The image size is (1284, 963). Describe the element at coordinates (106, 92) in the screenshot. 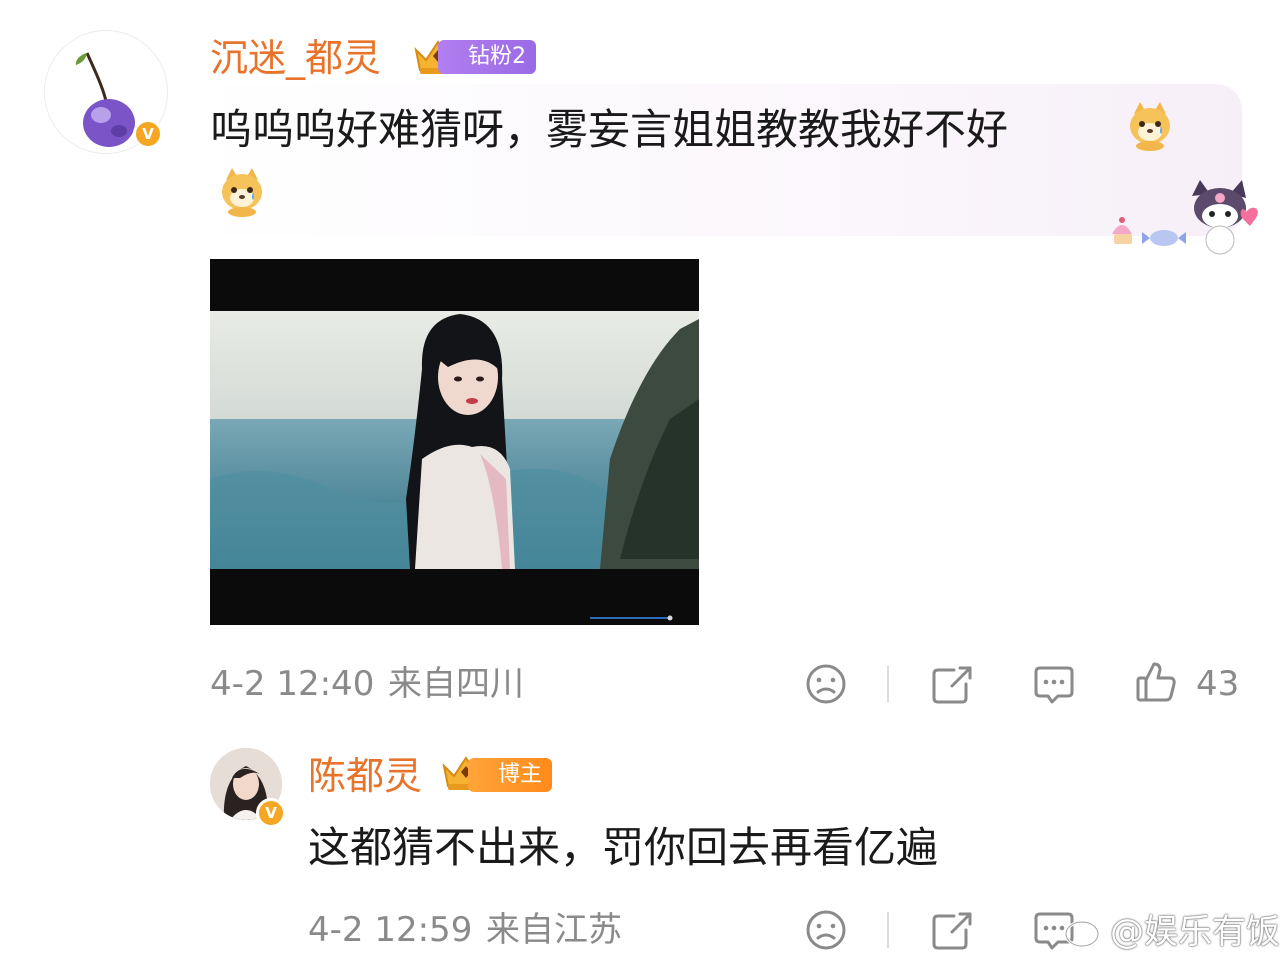

I see `user-avatar: V` at that location.